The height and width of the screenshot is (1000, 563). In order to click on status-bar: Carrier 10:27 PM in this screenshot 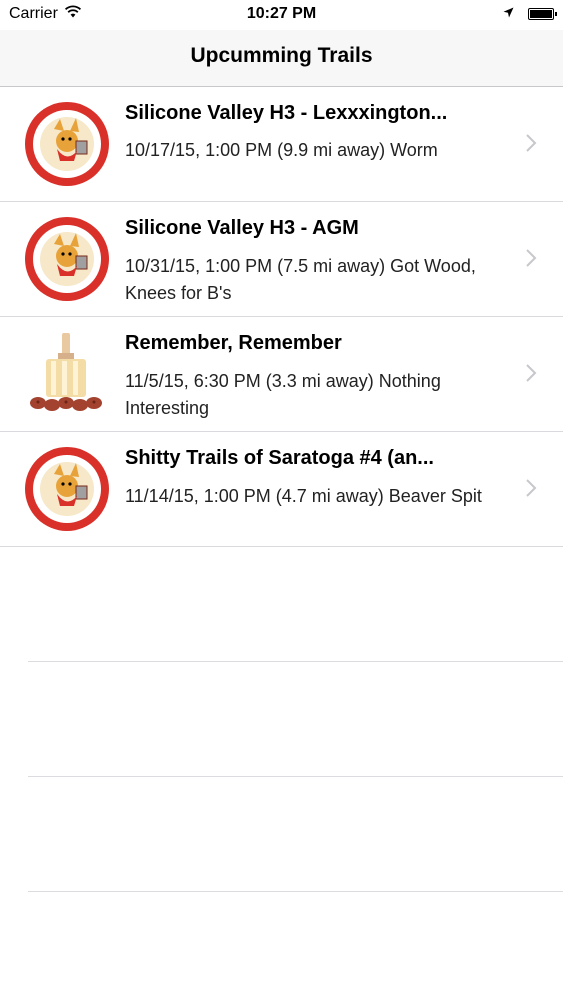, I will do `click(281, 15)`.